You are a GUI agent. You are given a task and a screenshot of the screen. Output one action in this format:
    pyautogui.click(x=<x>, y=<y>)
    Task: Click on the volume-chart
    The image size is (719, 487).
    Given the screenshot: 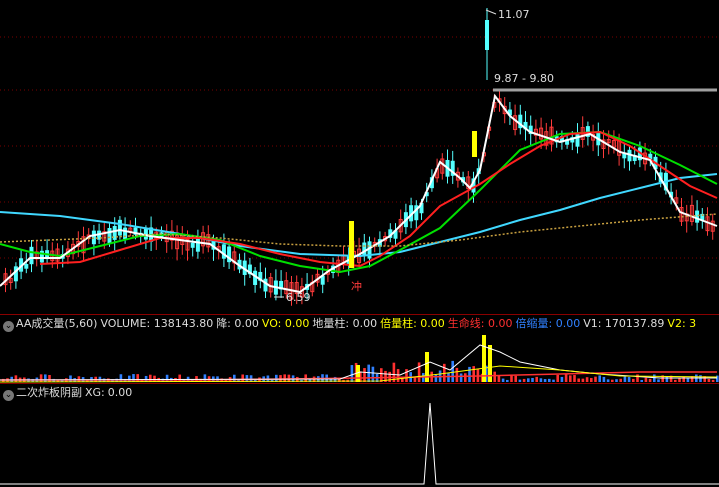 What is the action you would take?
    pyautogui.click(x=359, y=350)
    